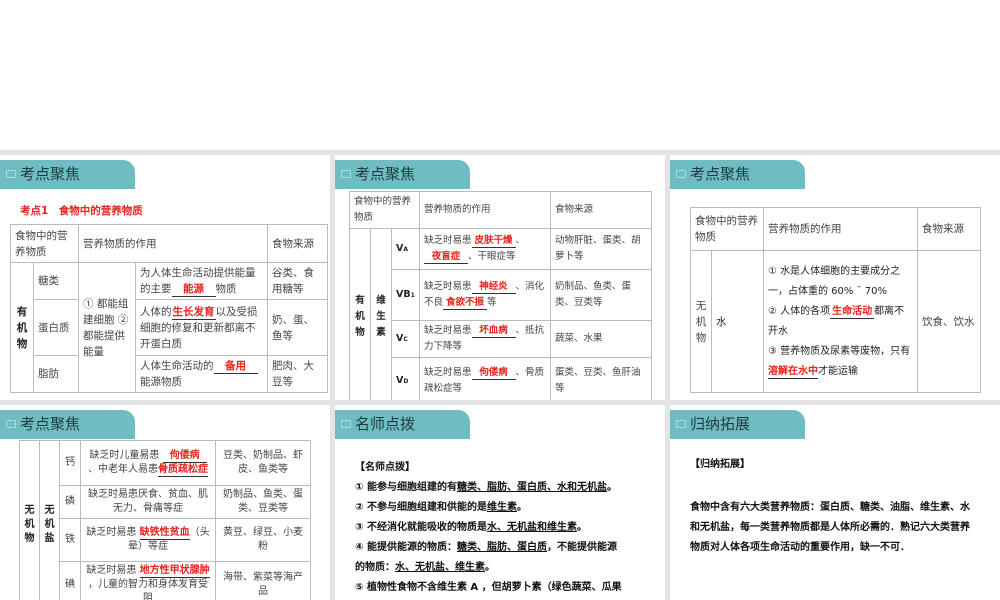  What do you see at coordinates (148, 589) in the screenshot?
I see `text: ，儿童的智力和身体发育受阻` at bounding box center [148, 589].